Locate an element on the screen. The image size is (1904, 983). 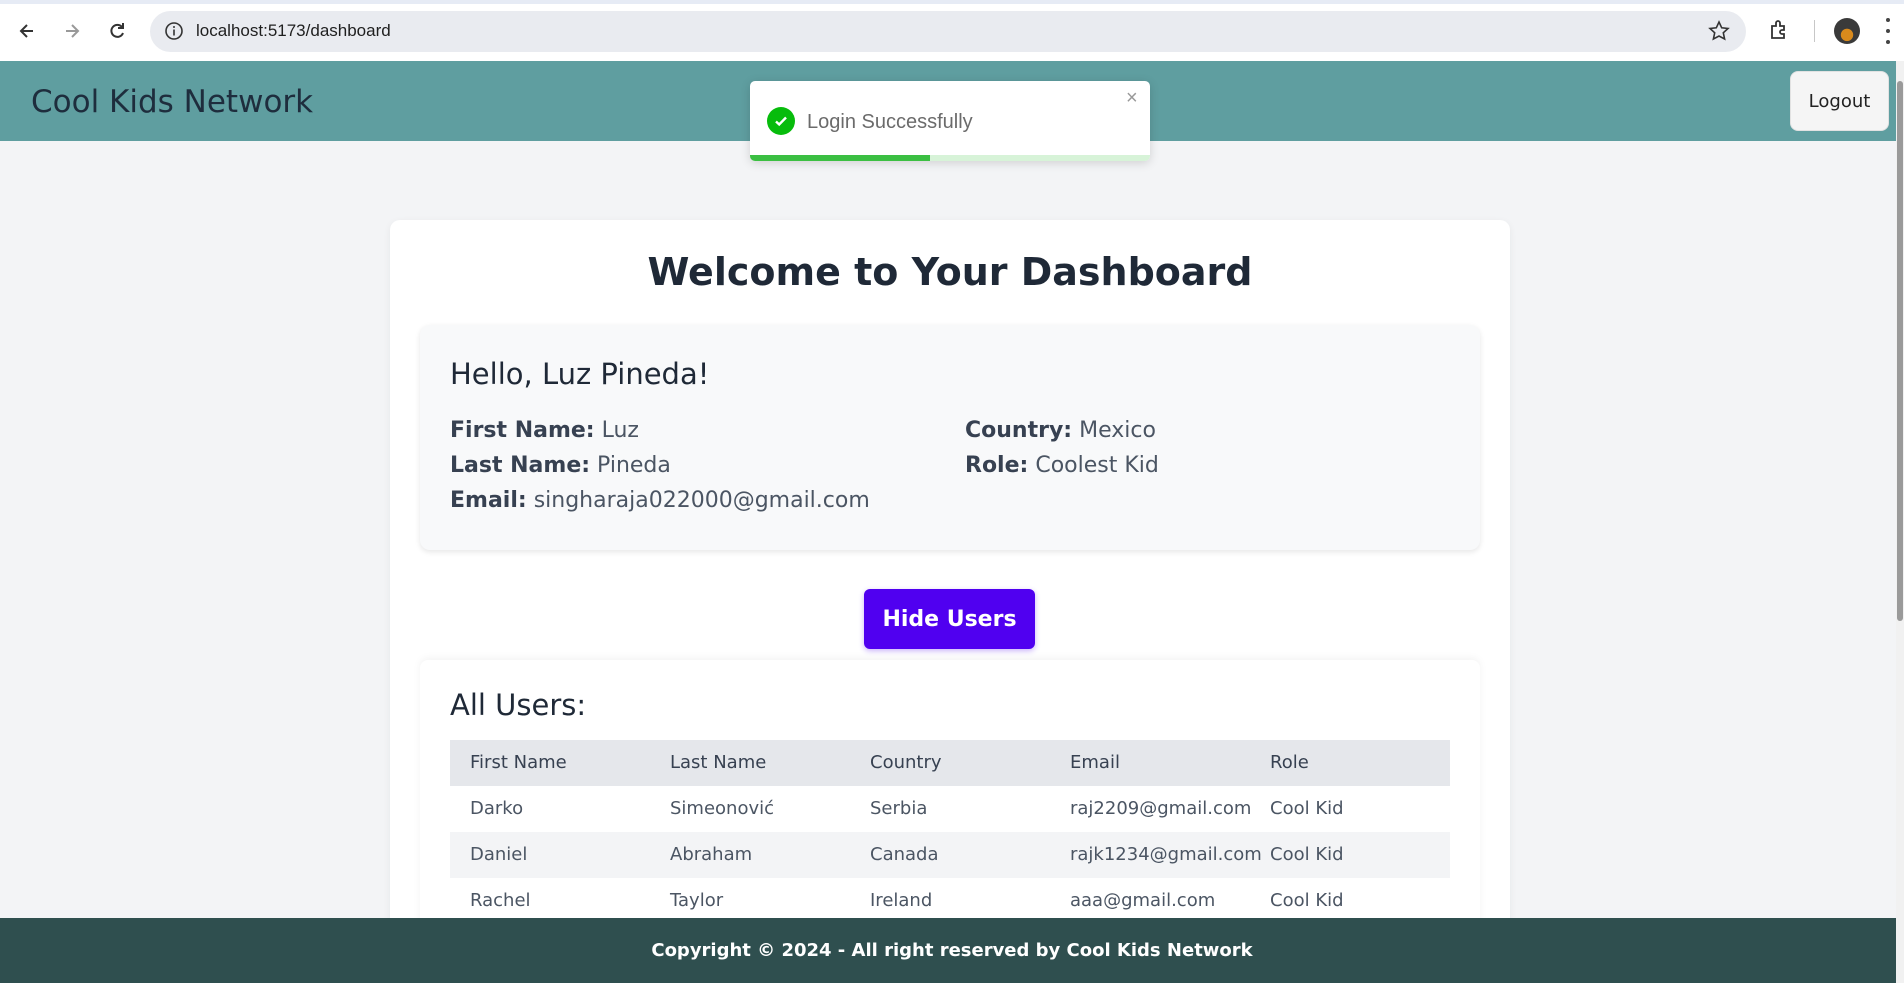
url-text: localhost:5173/dashboard is located at coordinates (293, 31).